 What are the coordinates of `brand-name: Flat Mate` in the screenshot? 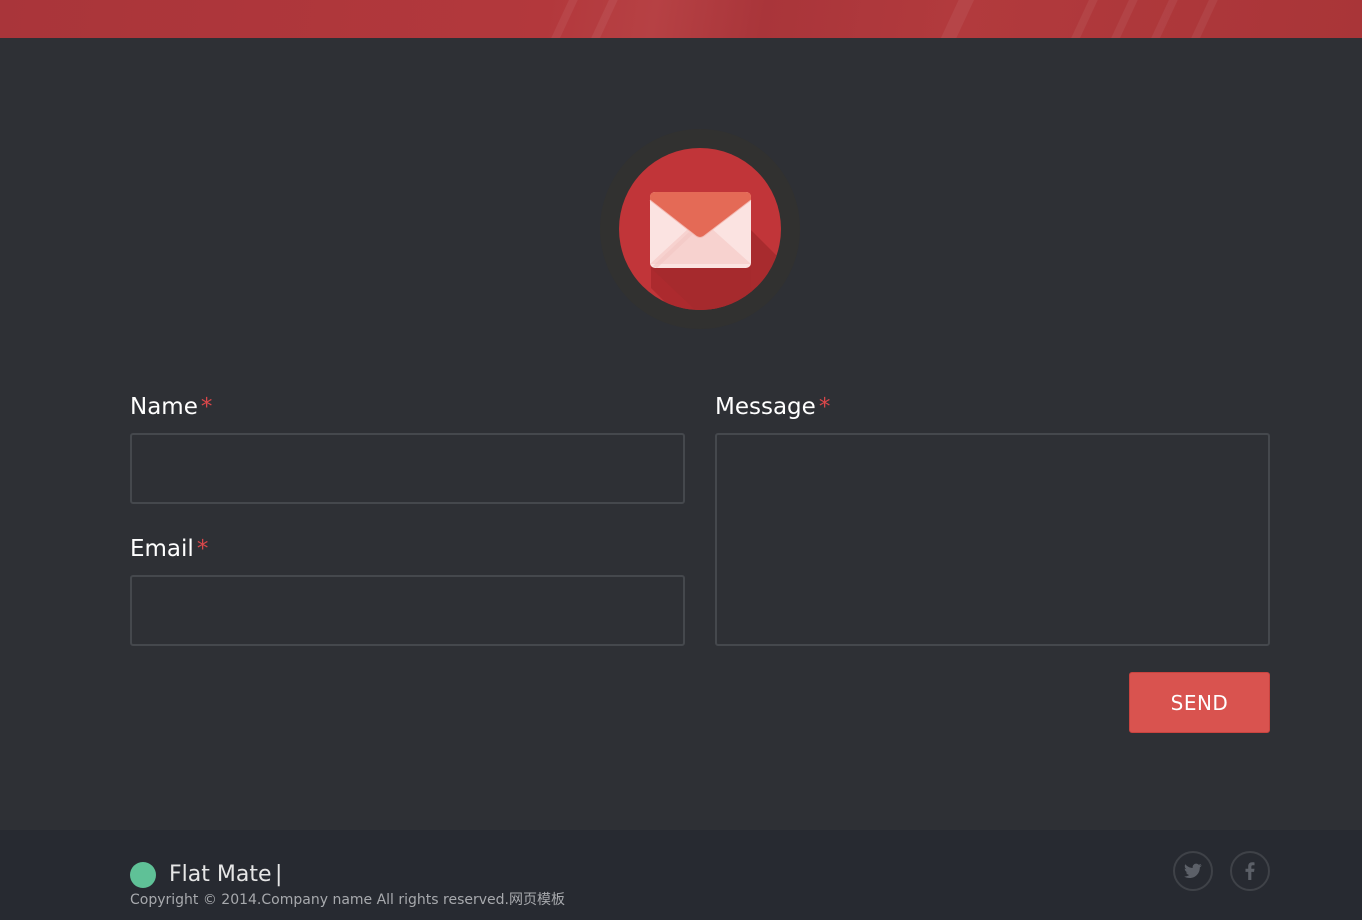 It's located at (220, 875).